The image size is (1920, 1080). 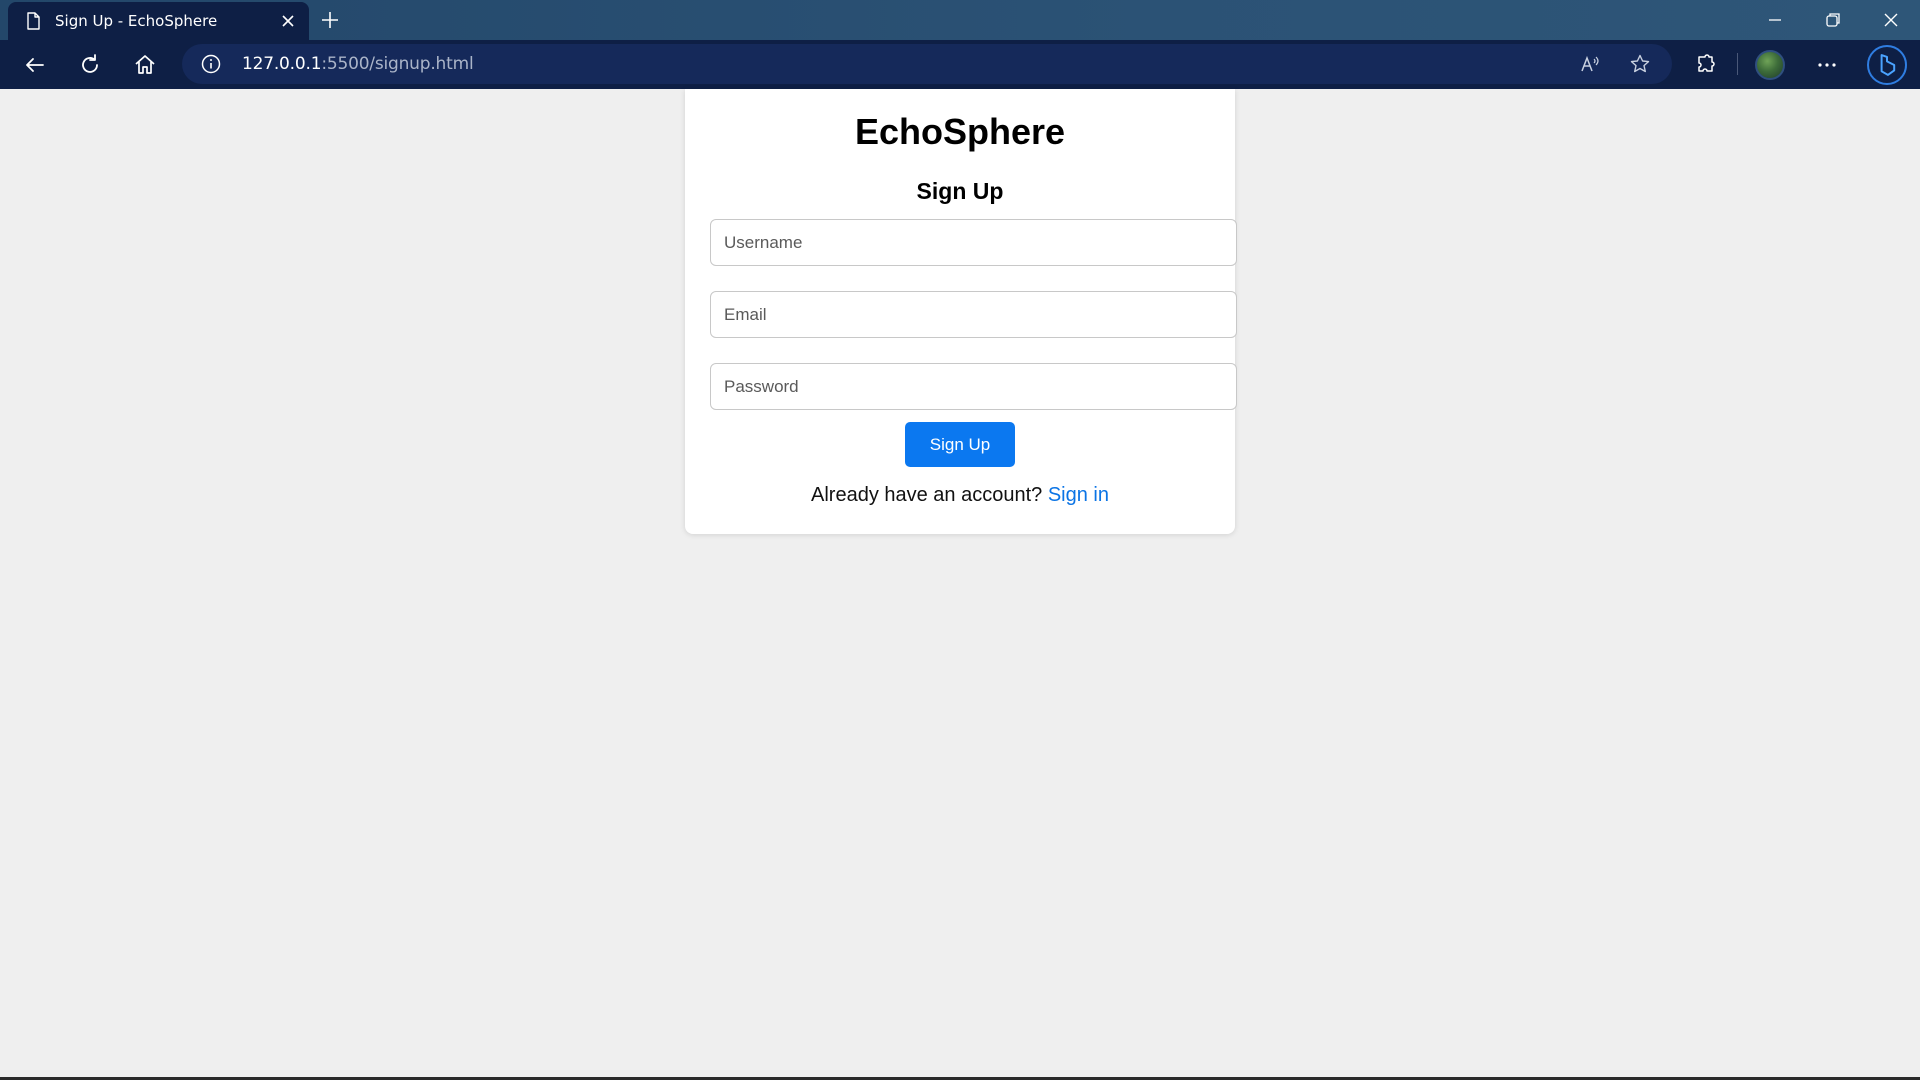 I want to click on bing-logo-icon, so click(x=1888, y=65).